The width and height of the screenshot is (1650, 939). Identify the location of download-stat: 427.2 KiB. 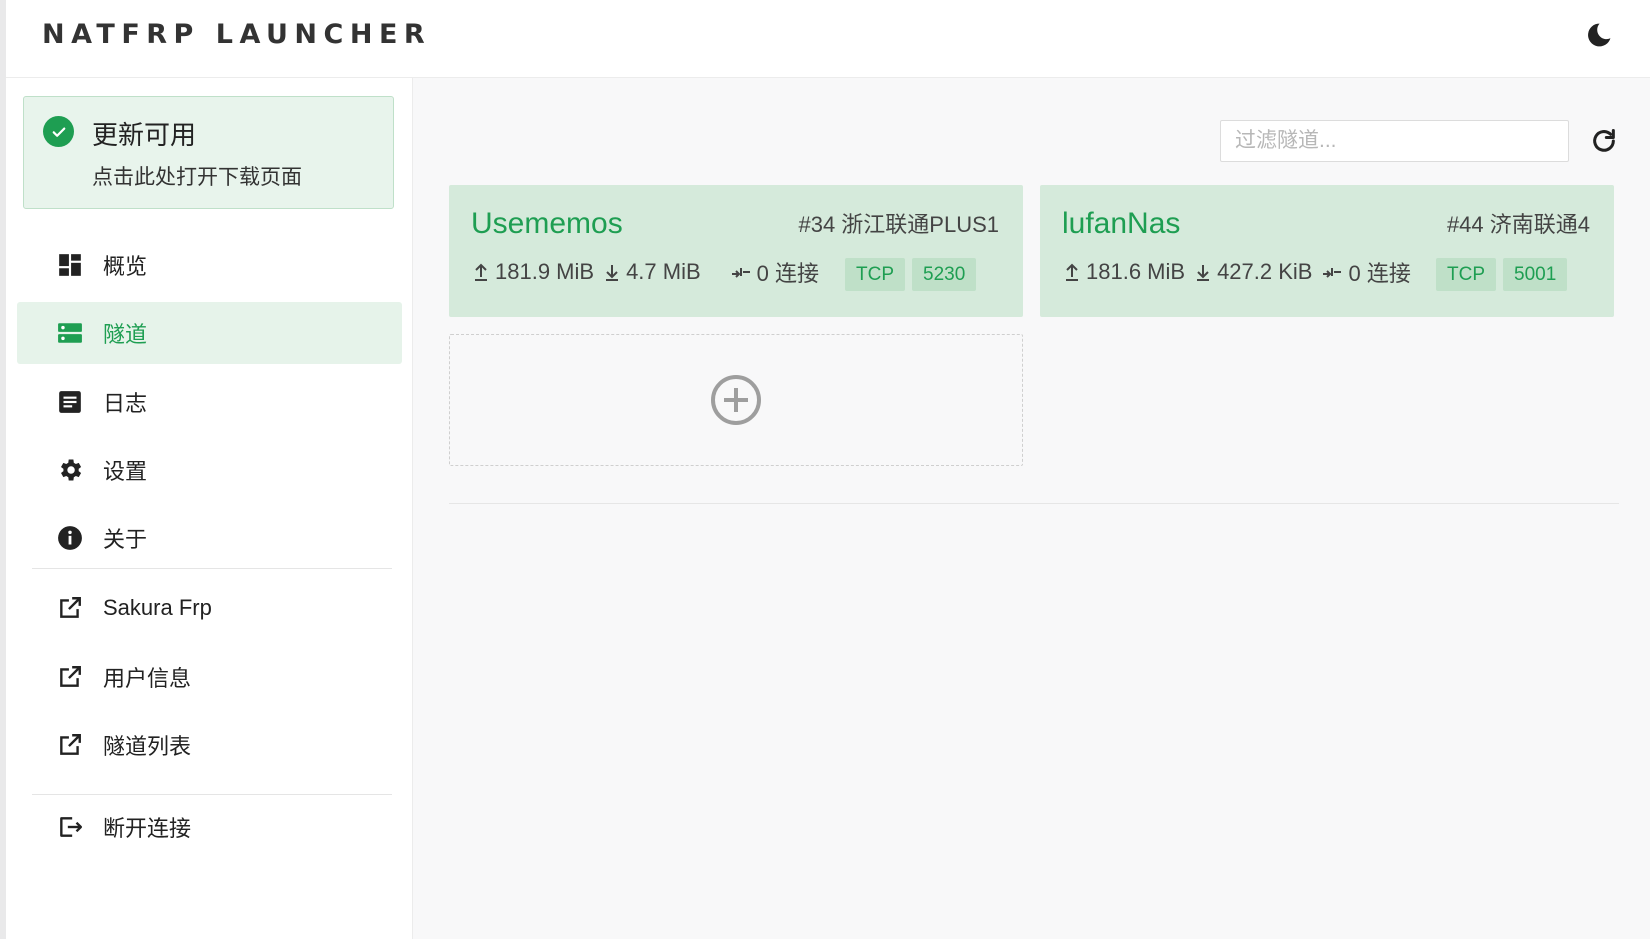
(1253, 272).